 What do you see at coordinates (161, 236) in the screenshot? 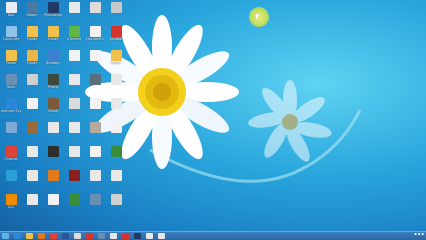
I see `taskbar-button-app7` at bounding box center [161, 236].